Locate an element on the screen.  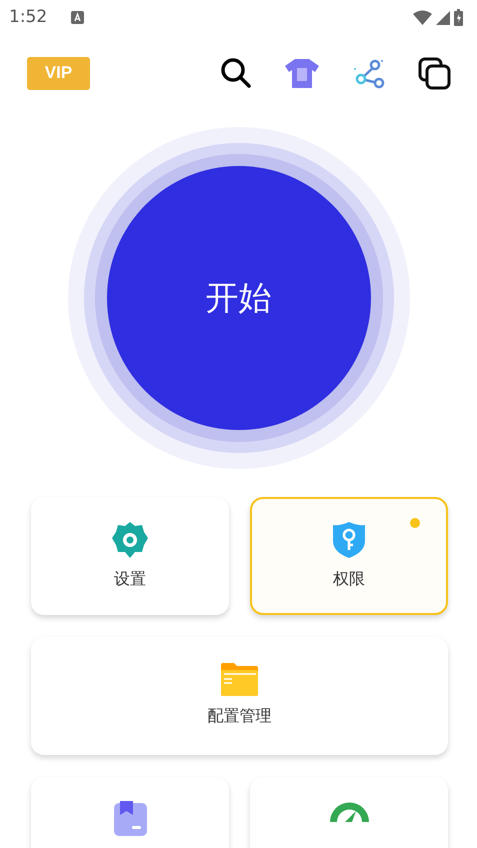
tile-card: 权限 is located at coordinates (349, 556).